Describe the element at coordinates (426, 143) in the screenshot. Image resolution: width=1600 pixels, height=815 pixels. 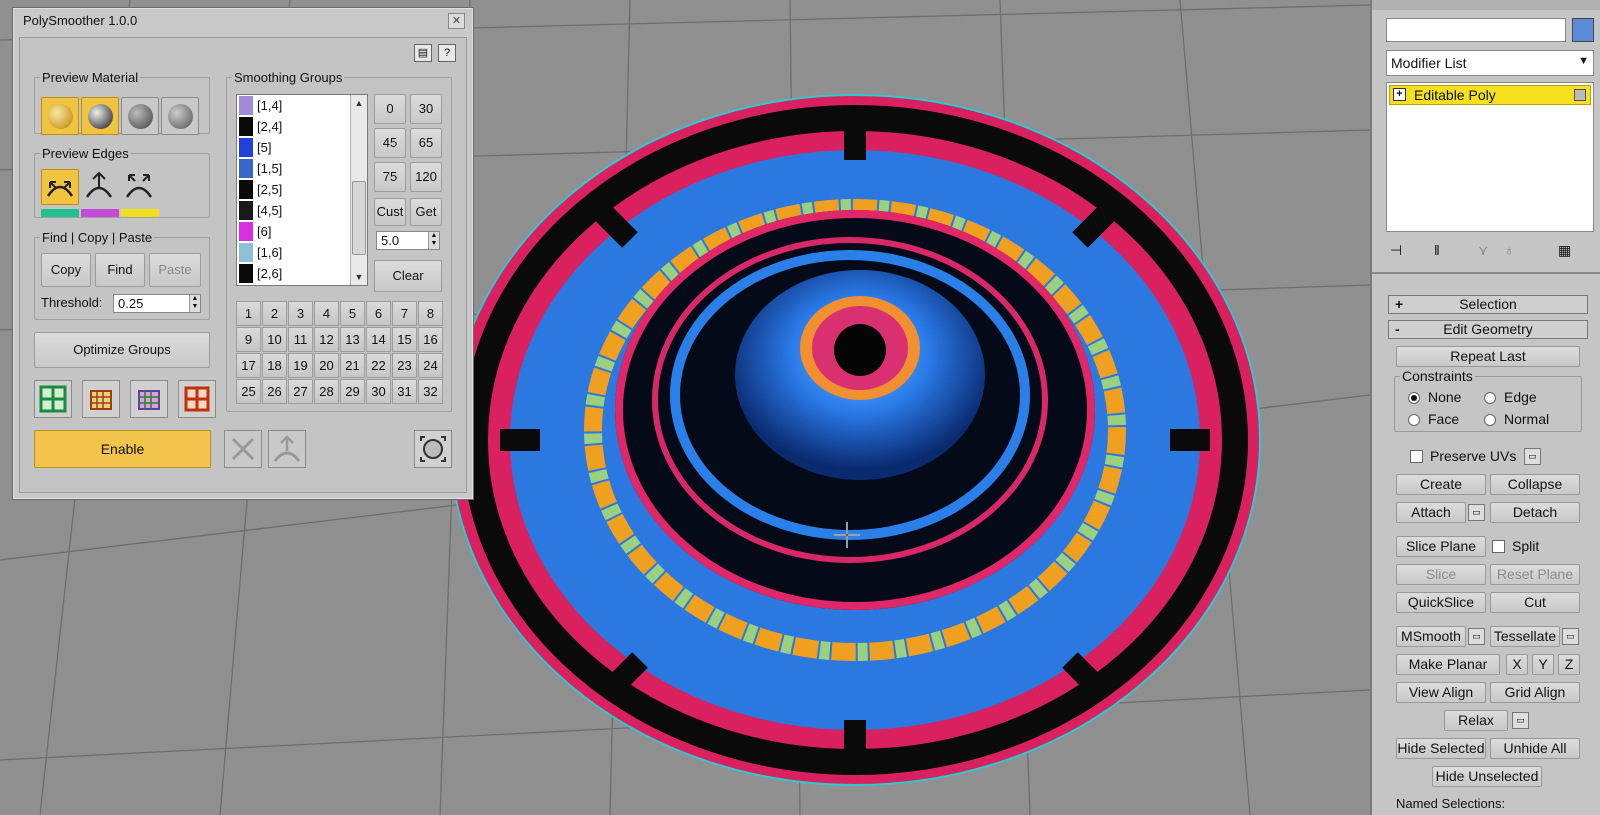
I see `angle-65-button: 65` at that location.